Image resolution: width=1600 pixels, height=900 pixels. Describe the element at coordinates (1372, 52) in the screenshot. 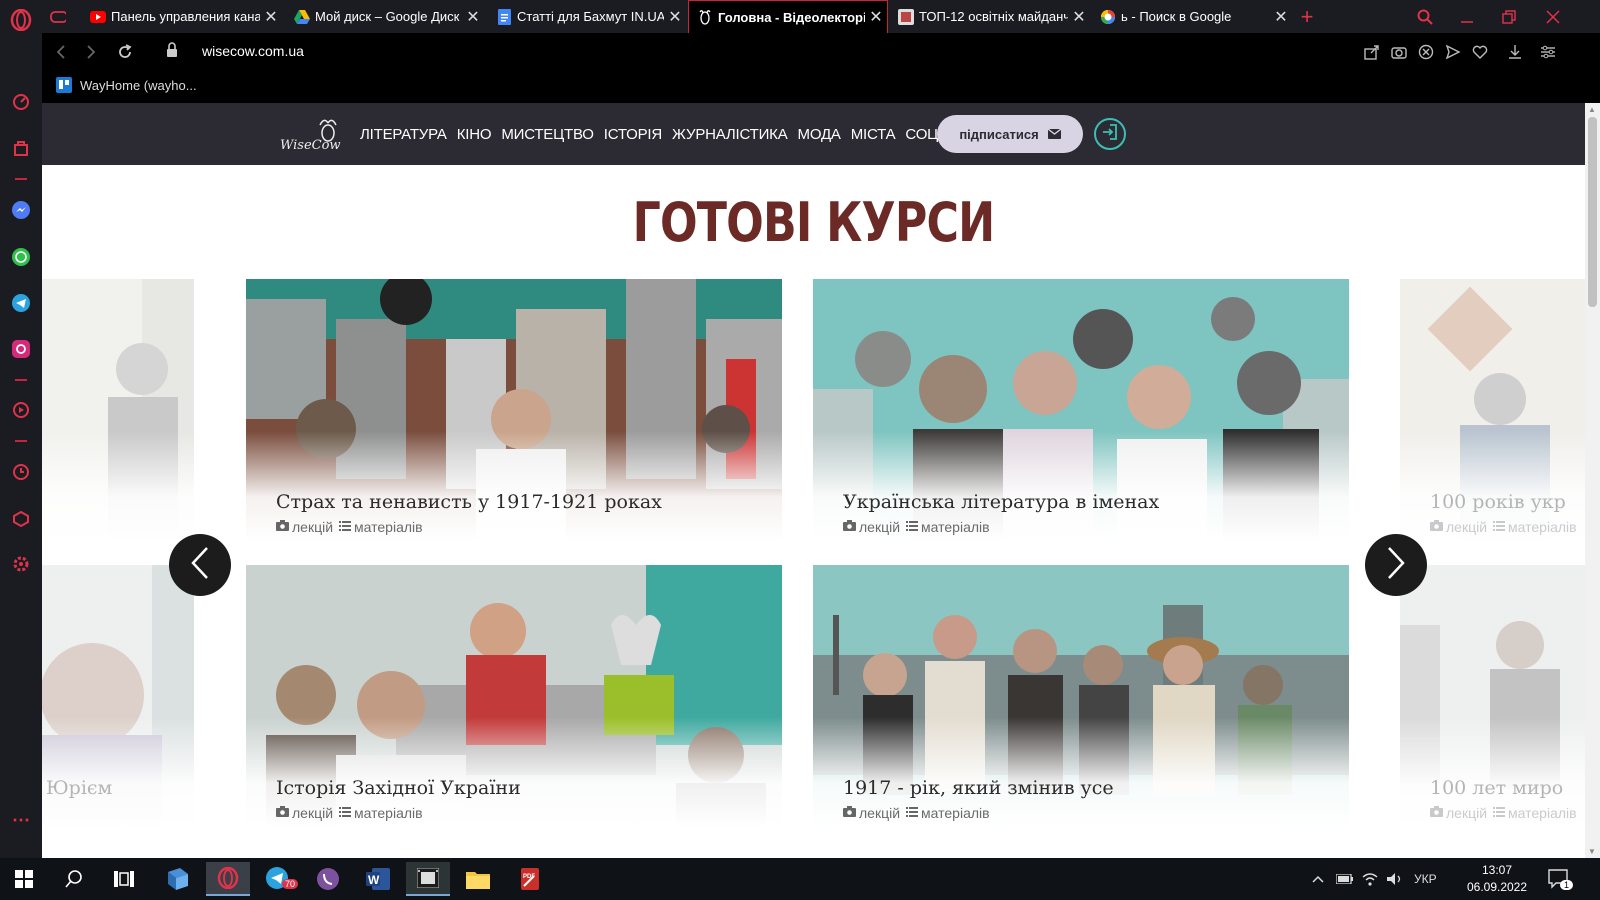

I see `share-icon` at that location.